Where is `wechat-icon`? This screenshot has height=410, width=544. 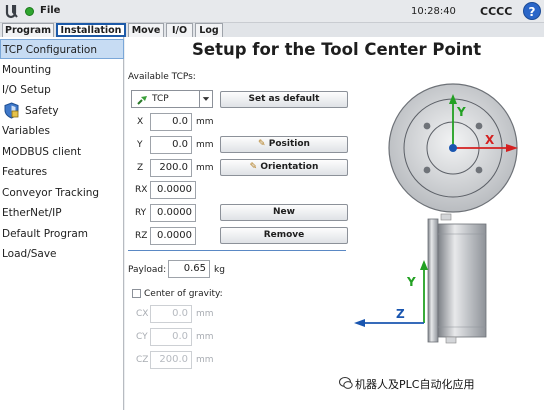
wechat-icon is located at coordinates (346, 383).